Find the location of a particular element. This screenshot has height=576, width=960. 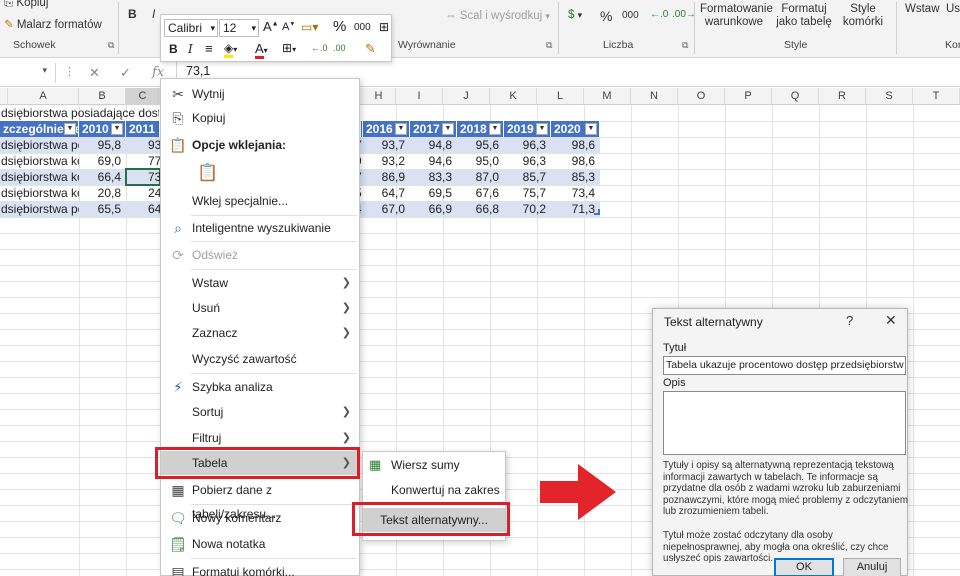

cell-styles-button: Style komórki is located at coordinates (863, 16).